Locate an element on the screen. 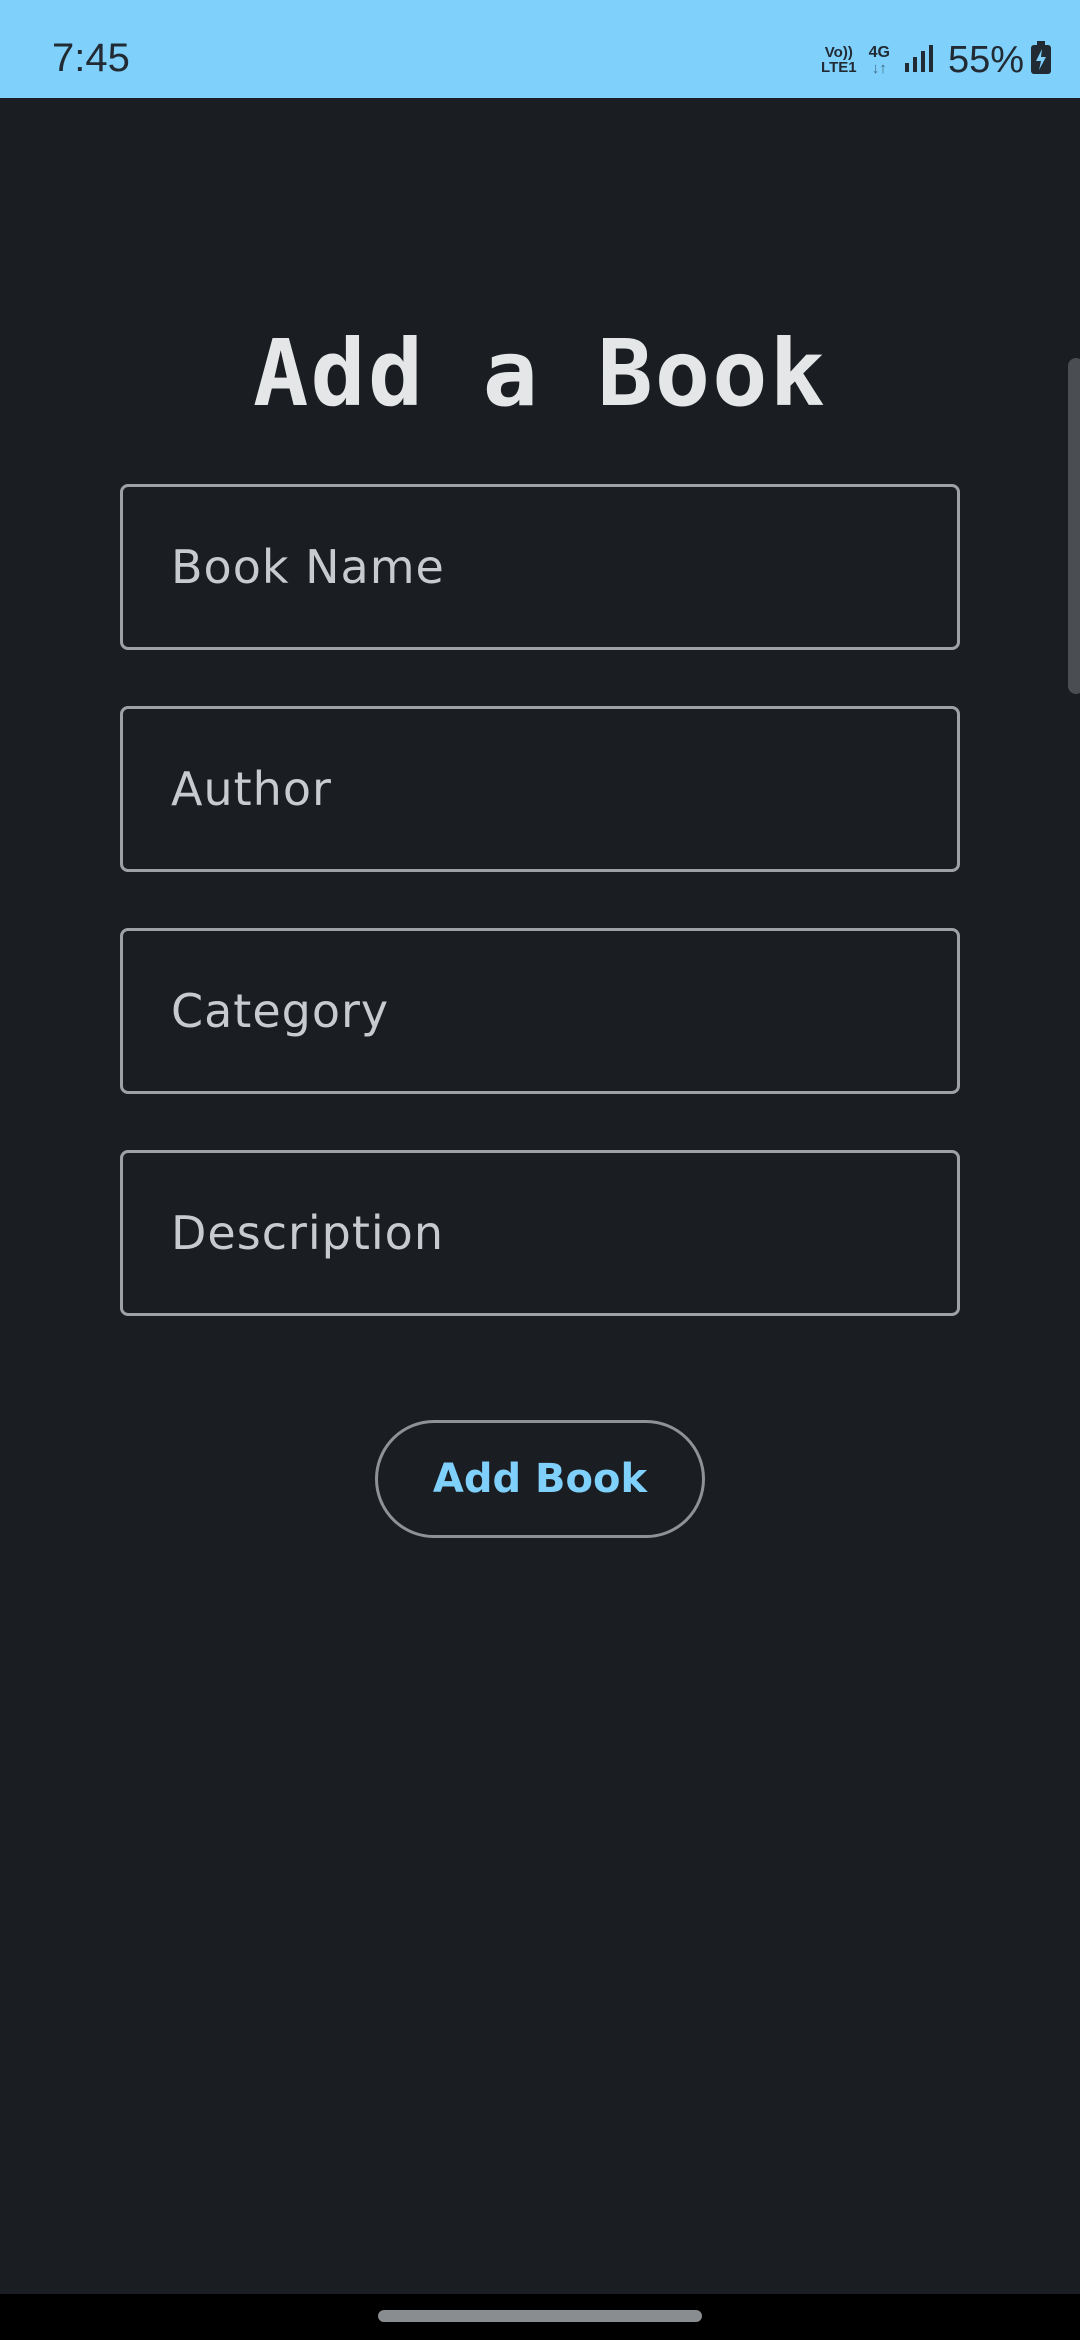 The image size is (1080, 2340). author-input is located at coordinates (540, 789).